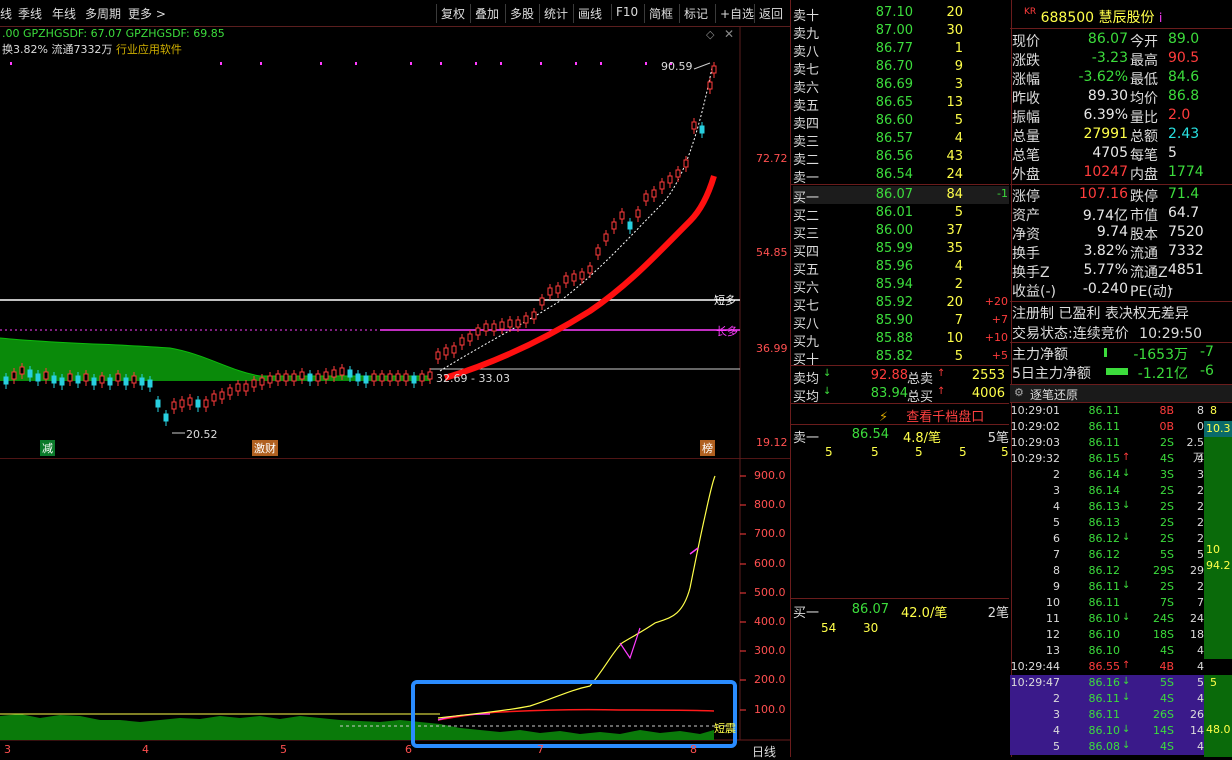 Image resolution: width=1232 pixels, height=760 pixels. What do you see at coordinates (1026, 156) in the screenshot?
I see `quote-key: 总笔` at bounding box center [1026, 156].